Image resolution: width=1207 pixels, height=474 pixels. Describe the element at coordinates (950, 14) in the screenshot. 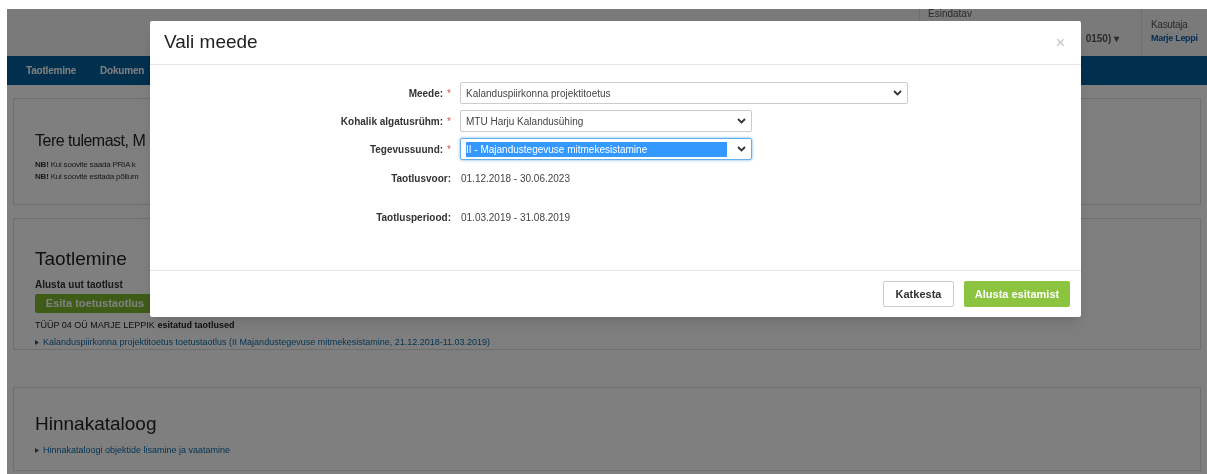

I see `representative-label: Esindatav` at that location.